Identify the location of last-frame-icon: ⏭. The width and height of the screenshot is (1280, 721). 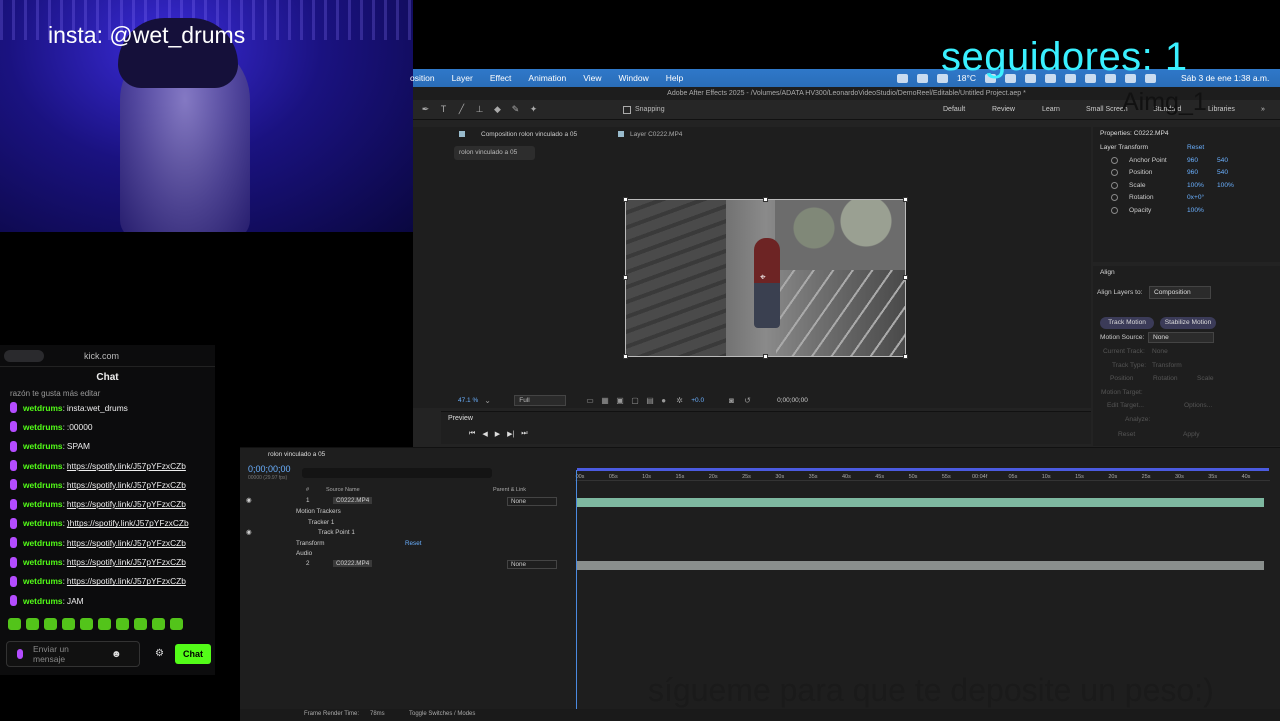
(524, 434).